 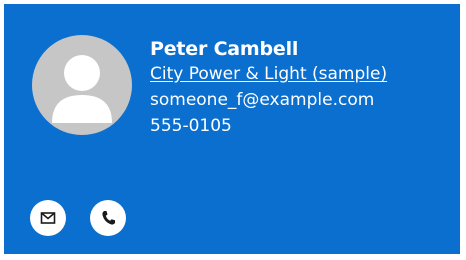 I want to click on contact-email: someone_f@example.com, so click(x=262, y=100).